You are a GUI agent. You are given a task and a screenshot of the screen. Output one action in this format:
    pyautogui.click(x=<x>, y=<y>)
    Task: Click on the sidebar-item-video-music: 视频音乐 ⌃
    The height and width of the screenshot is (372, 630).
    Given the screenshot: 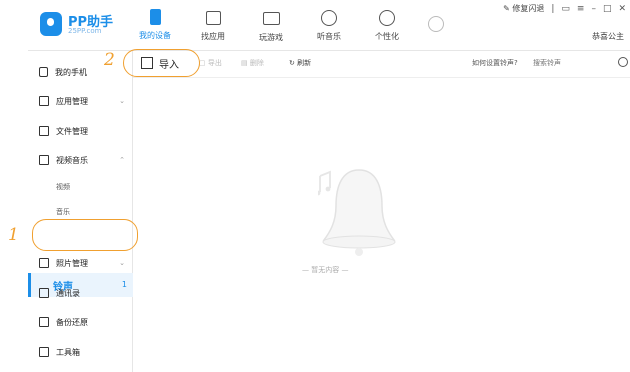 What is the action you would take?
    pyautogui.click(x=80, y=160)
    